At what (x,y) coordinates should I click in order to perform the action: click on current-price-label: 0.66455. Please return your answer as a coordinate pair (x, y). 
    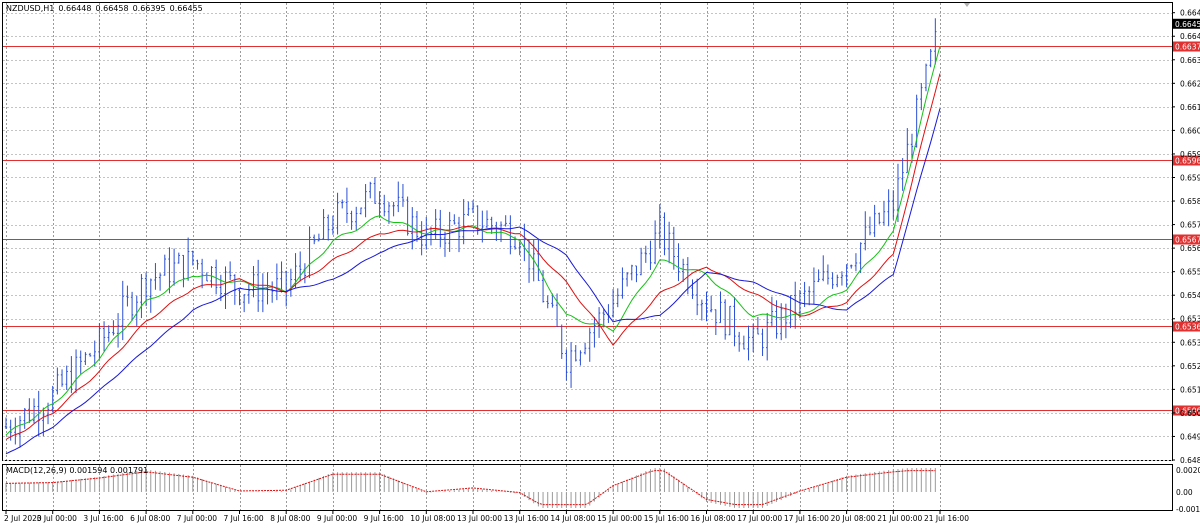
    Looking at the image, I should click on (1187, 24).